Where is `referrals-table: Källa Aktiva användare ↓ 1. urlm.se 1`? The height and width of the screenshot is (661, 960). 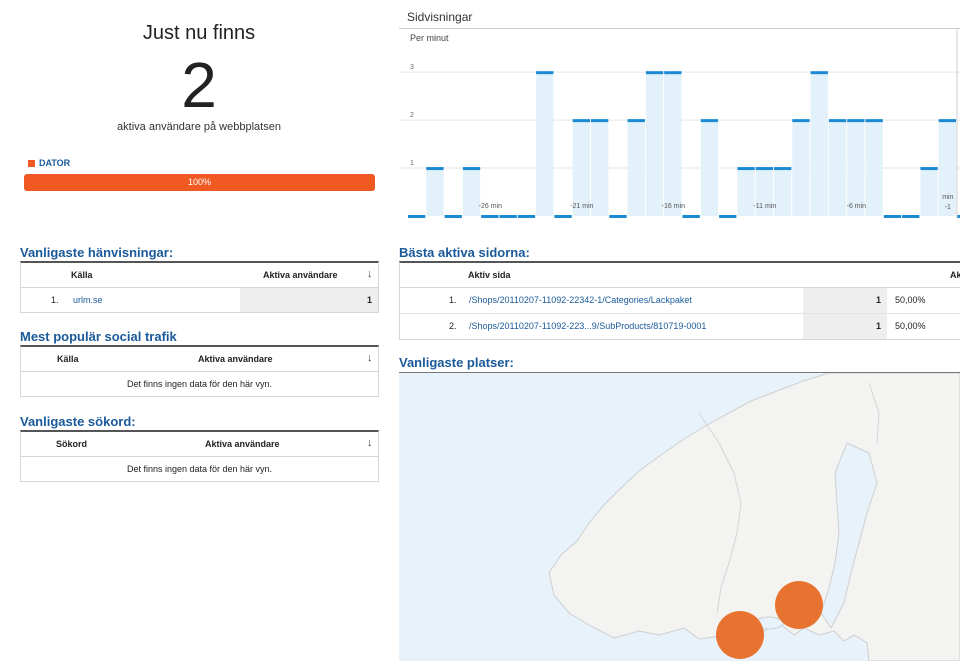 referrals-table: Källa Aktiva användare ↓ 1. urlm.se 1 is located at coordinates (199, 287).